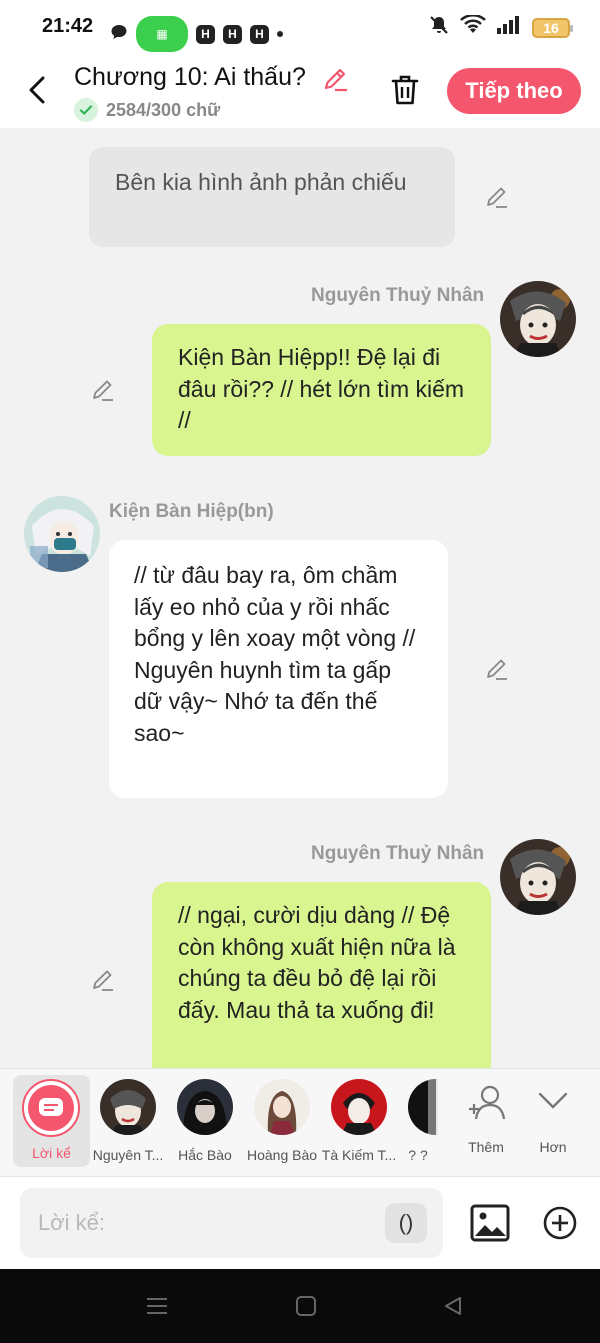 This screenshot has height=1343, width=600. I want to click on image-icon, so click(490, 1223).